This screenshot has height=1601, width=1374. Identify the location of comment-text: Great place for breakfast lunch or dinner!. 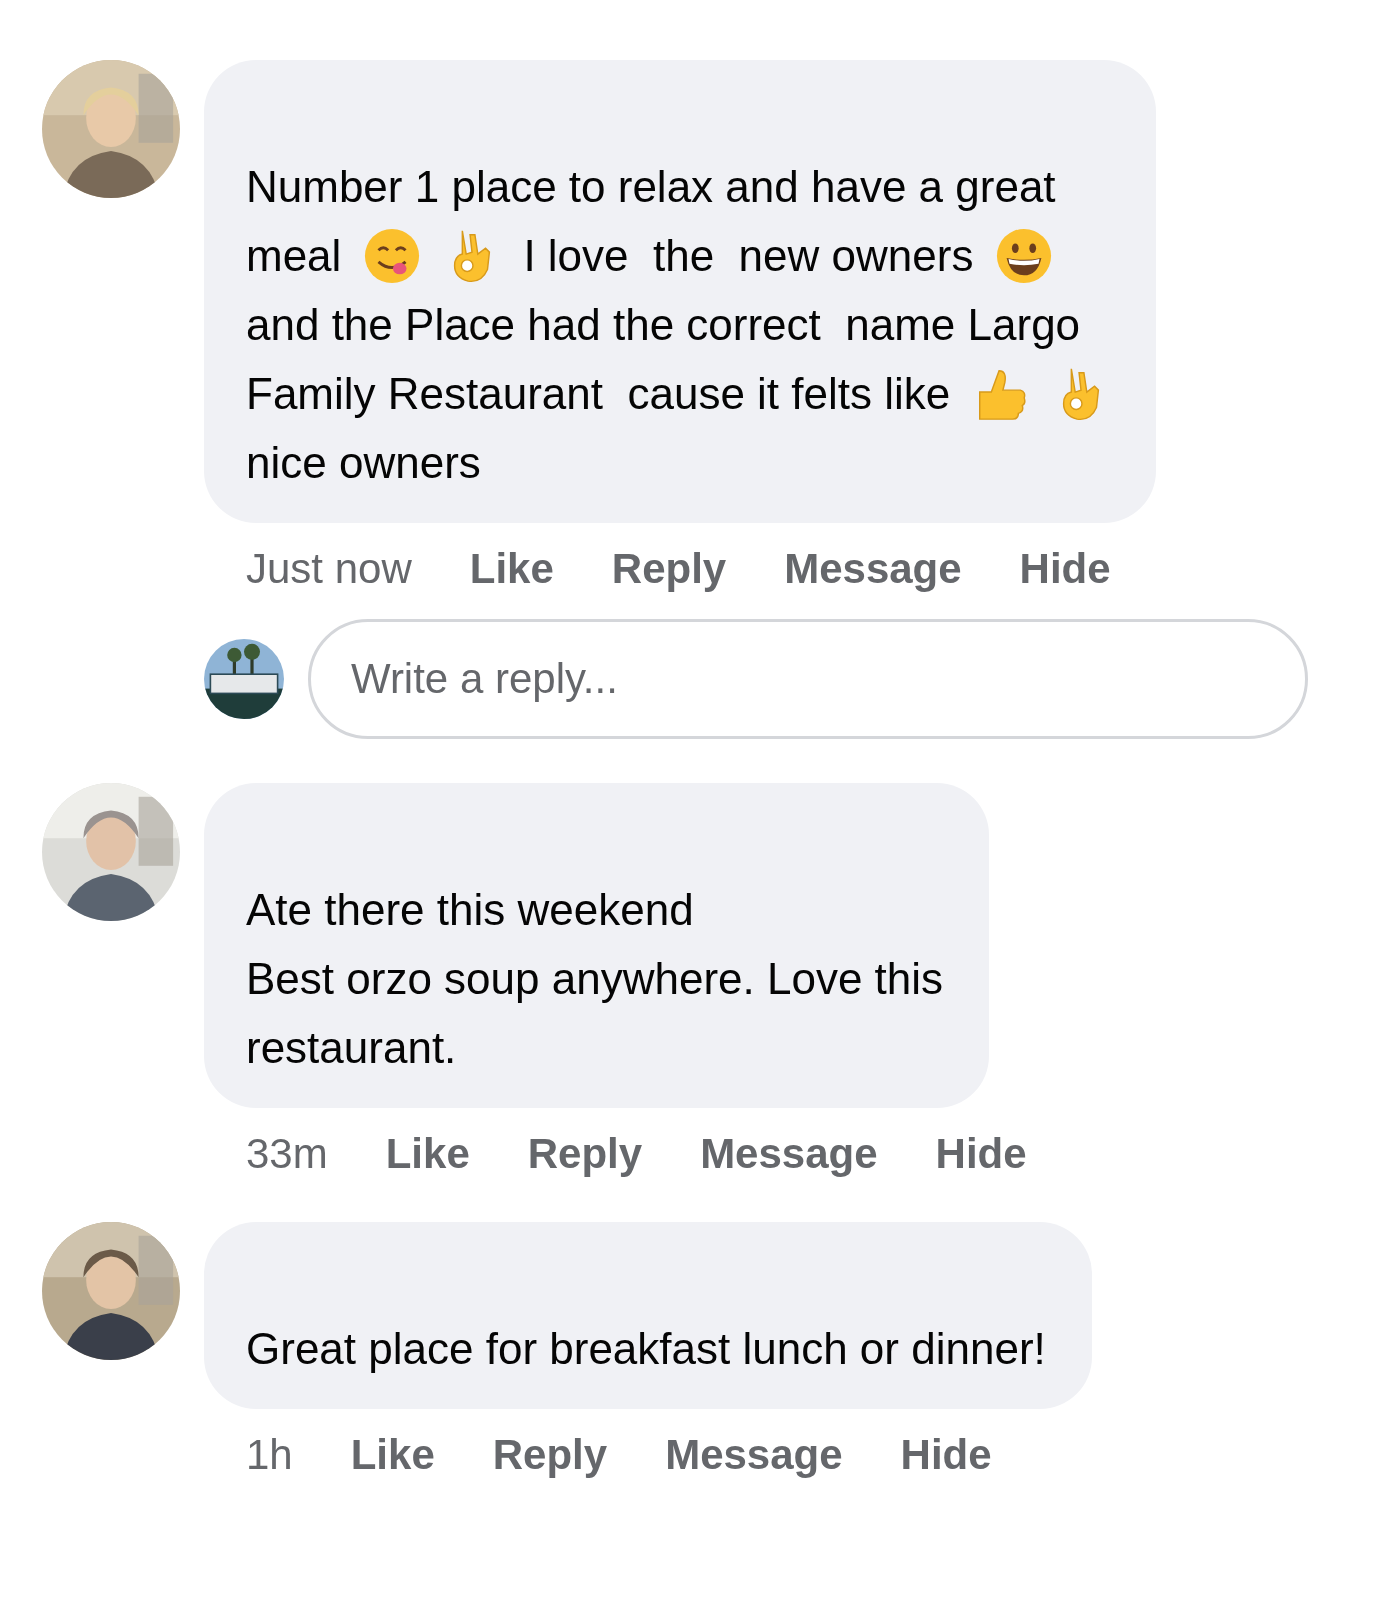
(646, 1348).